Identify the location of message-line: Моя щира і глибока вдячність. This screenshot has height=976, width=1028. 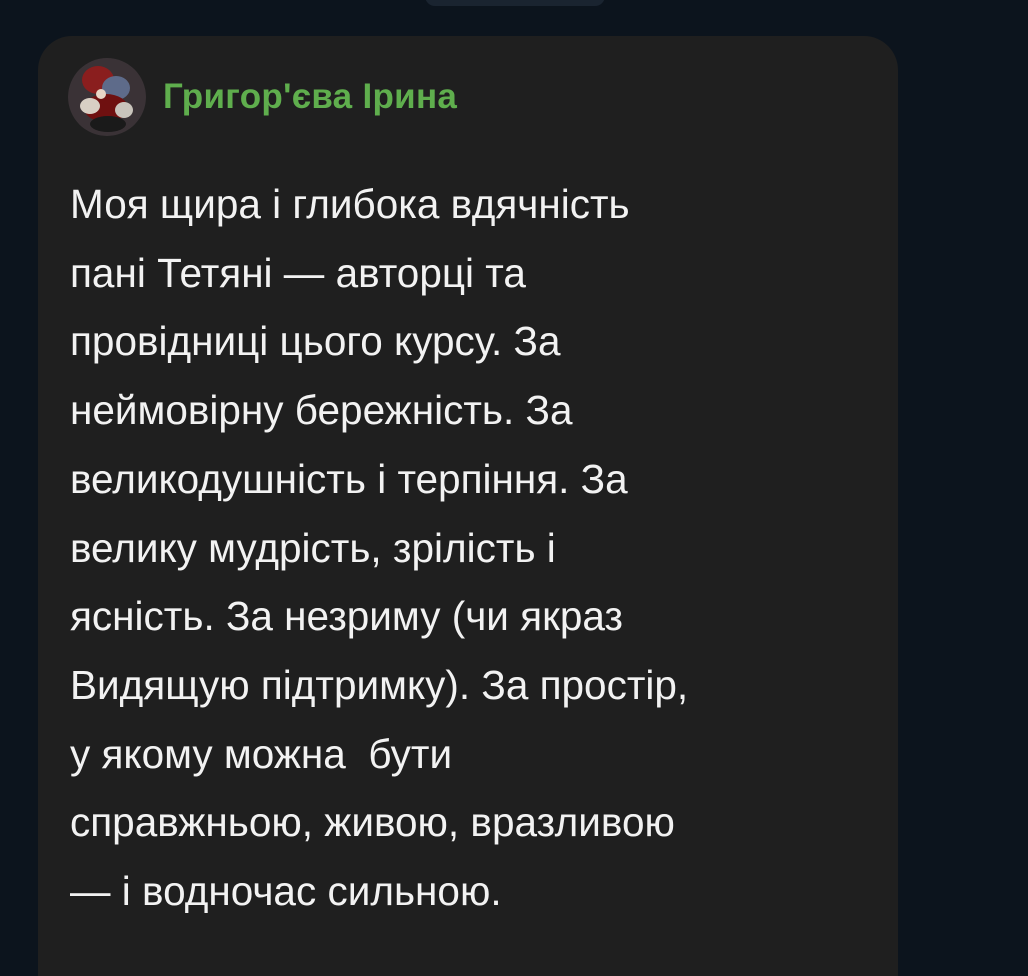
(350, 204).